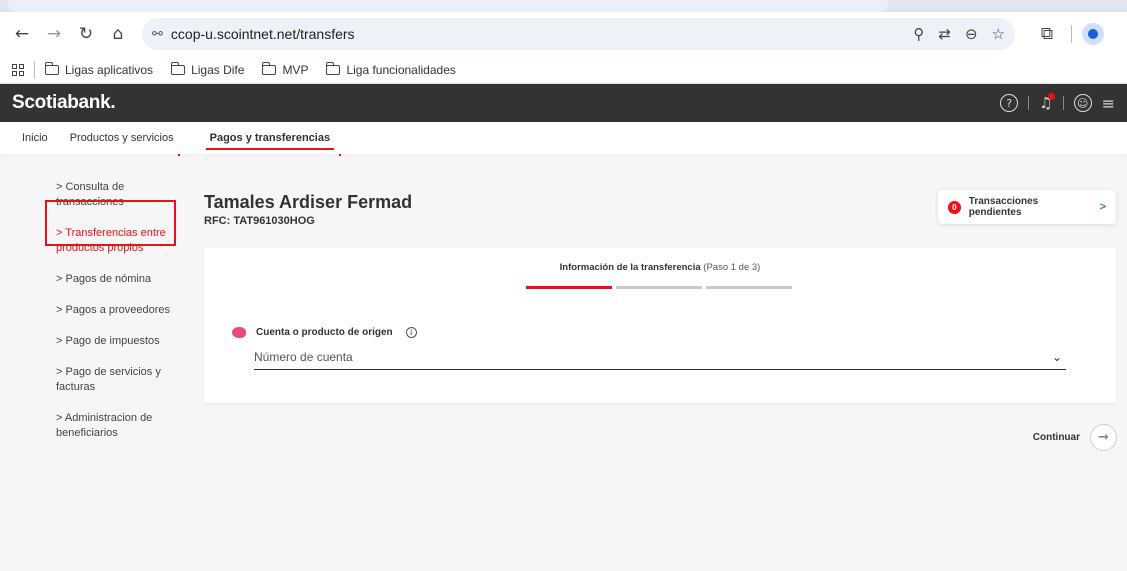 The image size is (1127, 571). I want to click on site-info-icon: ⚯, so click(157, 34).